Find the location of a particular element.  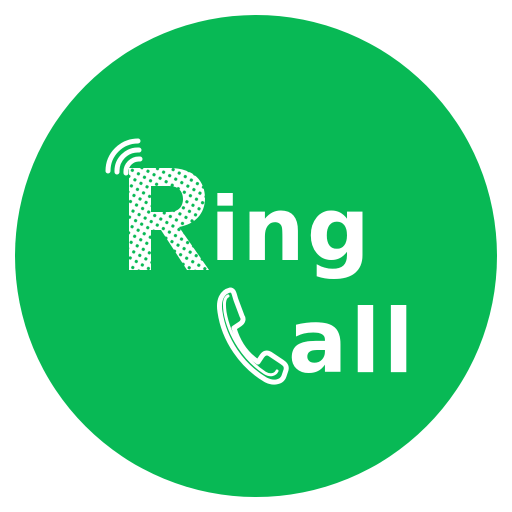

logo-letter-r is located at coordinates (169, 219).